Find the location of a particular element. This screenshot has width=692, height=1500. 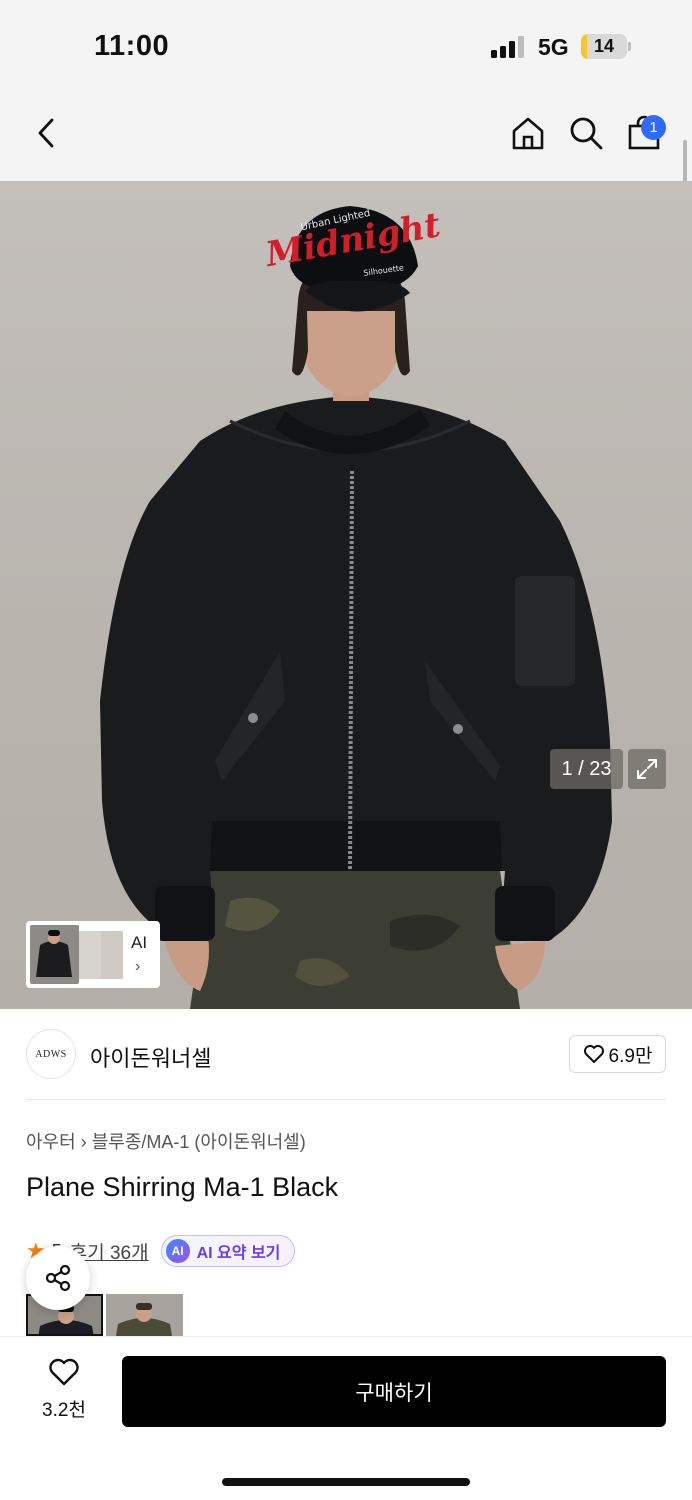

wishlist-button: 3.2천 is located at coordinates (64, 1389).